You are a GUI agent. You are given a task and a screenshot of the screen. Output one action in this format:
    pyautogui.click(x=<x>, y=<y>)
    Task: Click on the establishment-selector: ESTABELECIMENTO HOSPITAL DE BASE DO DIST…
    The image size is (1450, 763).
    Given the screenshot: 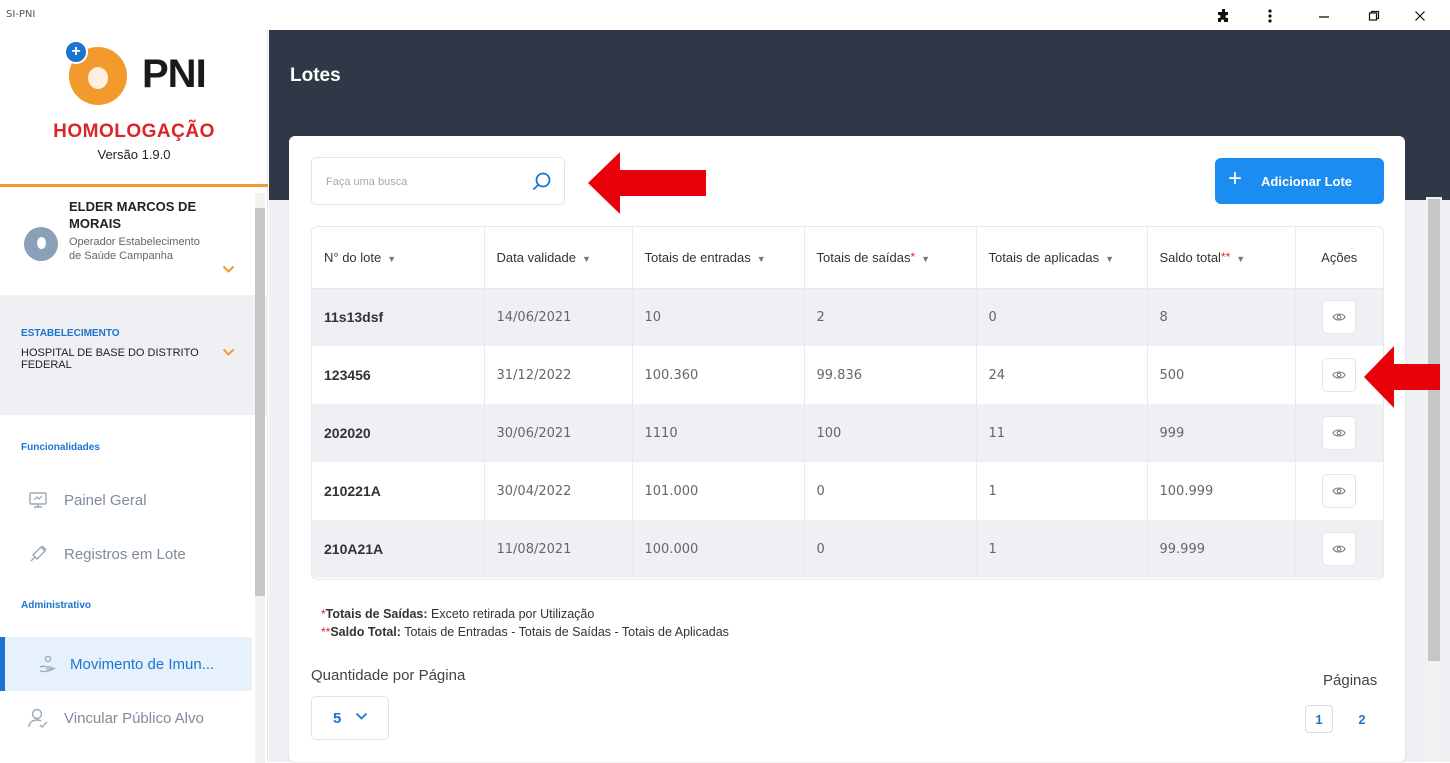 What is the action you would take?
    pyautogui.click(x=134, y=355)
    